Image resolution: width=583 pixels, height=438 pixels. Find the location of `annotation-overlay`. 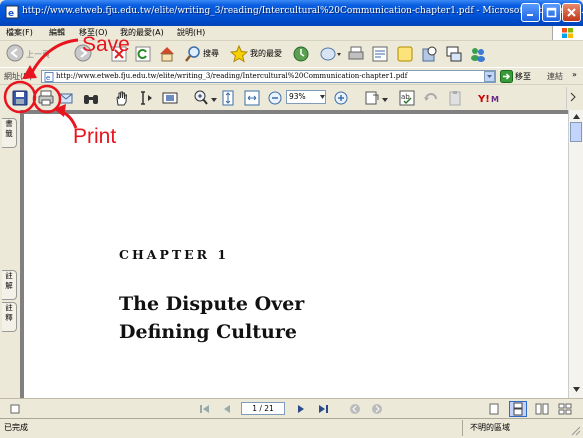

annotation-overlay is located at coordinates (41, 83).